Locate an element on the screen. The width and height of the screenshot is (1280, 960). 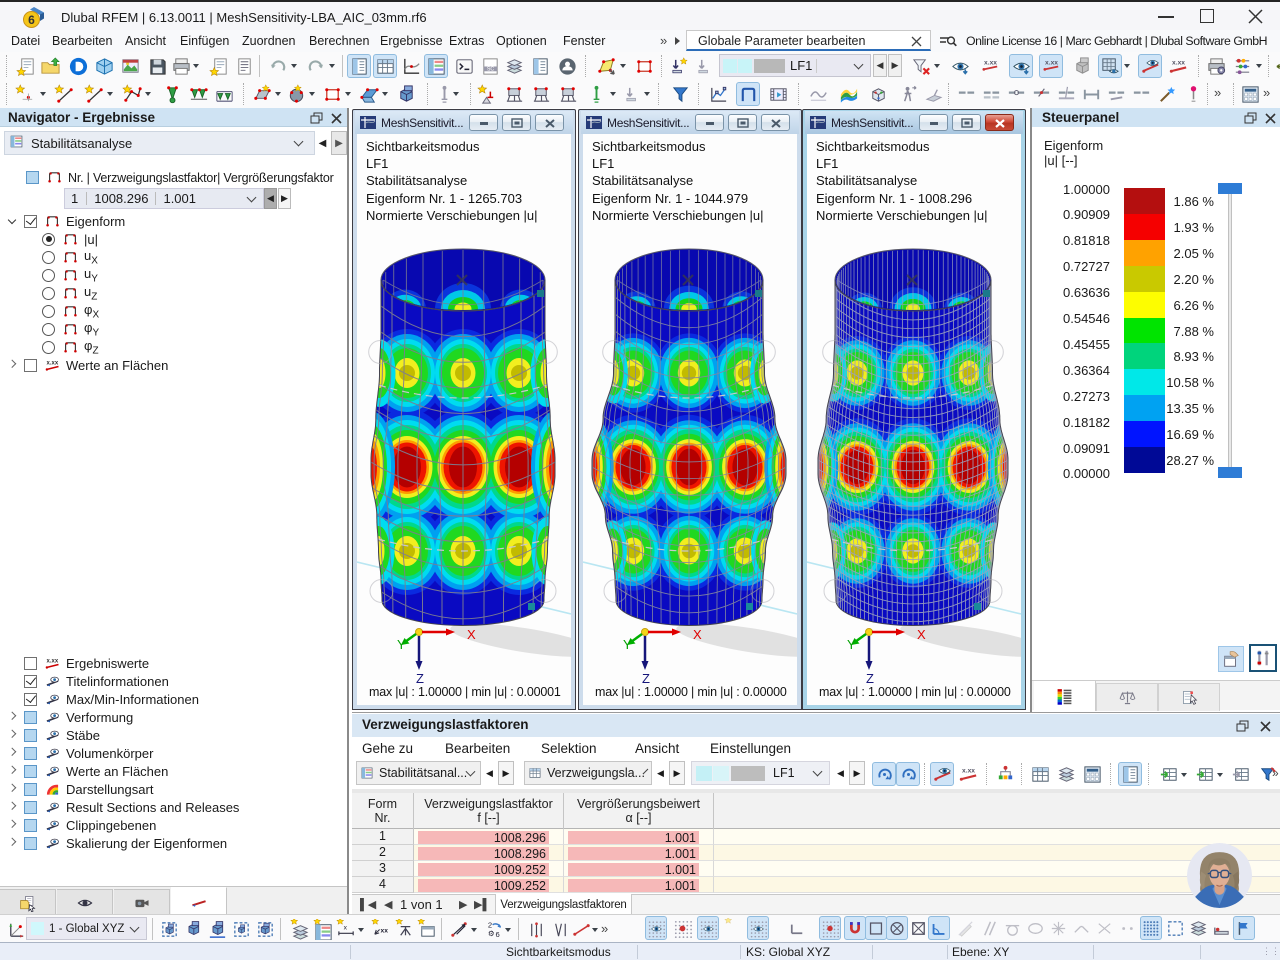
svg-text: SC is located at coordinates (490, 69).